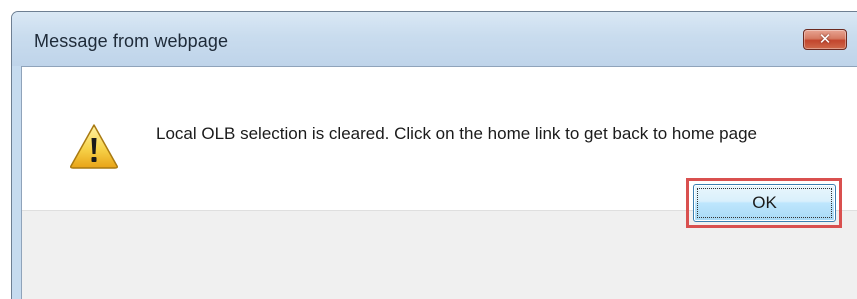  What do you see at coordinates (94, 146) in the screenshot?
I see `warning-icon` at bounding box center [94, 146].